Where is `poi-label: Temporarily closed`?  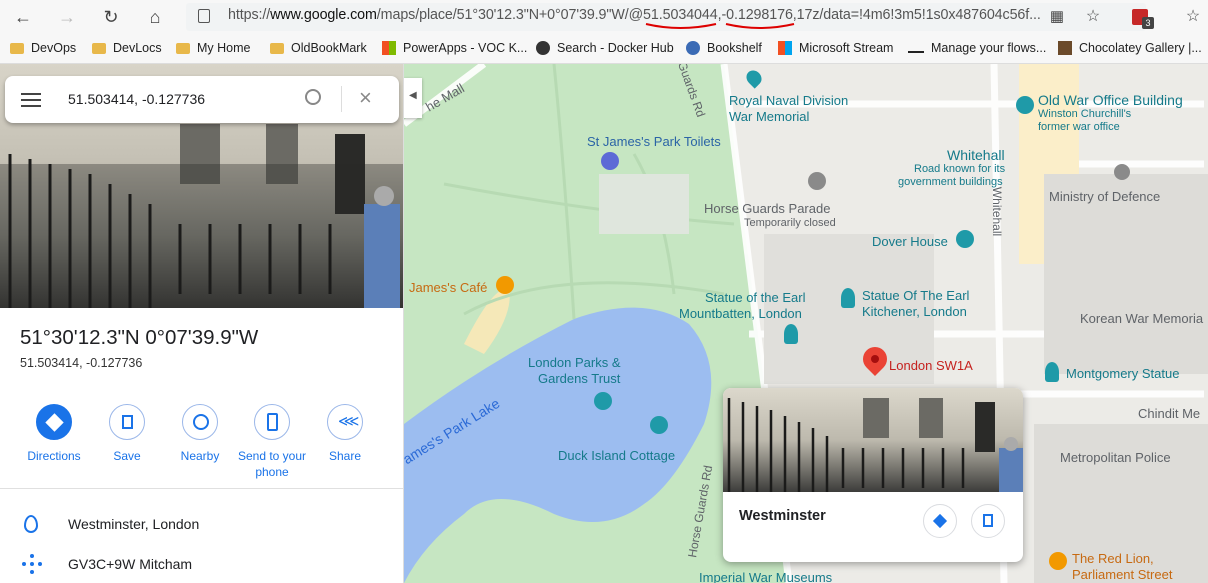
poi-label: Temporarily closed is located at coordinates (790, 223).